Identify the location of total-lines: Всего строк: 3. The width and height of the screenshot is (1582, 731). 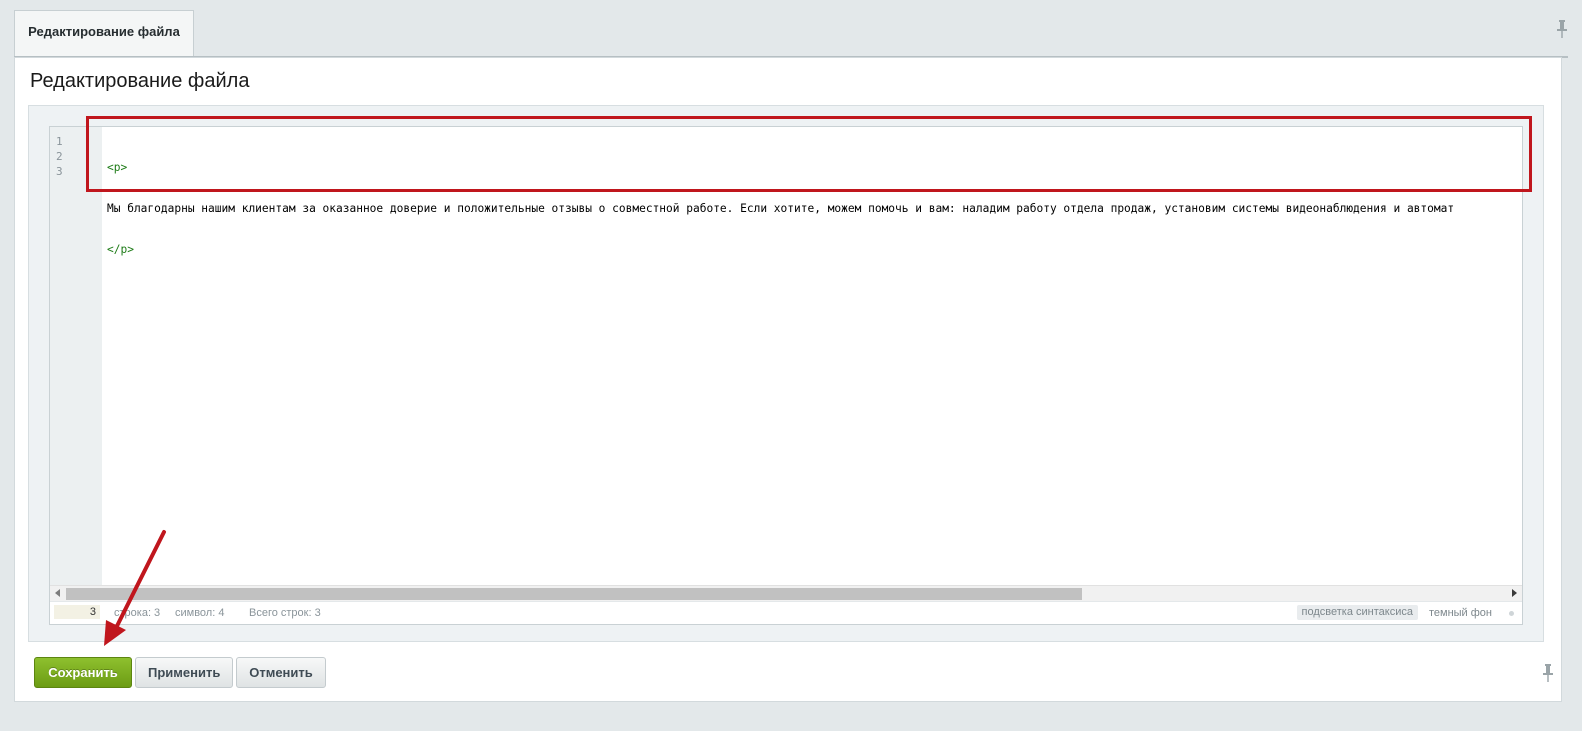
(285, 613).